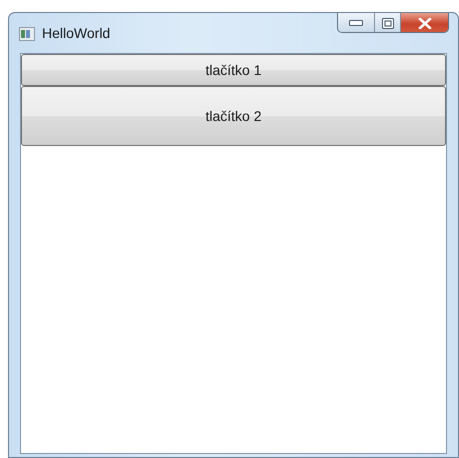 The width and height of the screenshot is (459, 458). I want to click on minimize-button, so click(356, 22).